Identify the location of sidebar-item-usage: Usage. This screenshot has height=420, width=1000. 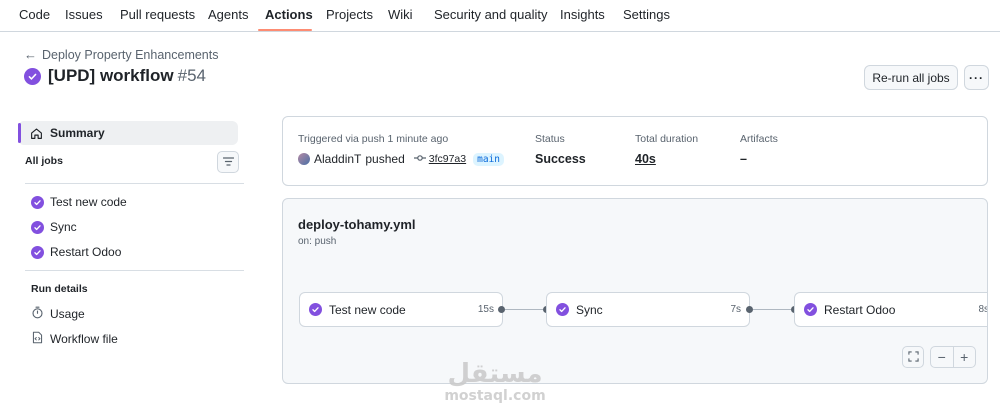
(58, 314).